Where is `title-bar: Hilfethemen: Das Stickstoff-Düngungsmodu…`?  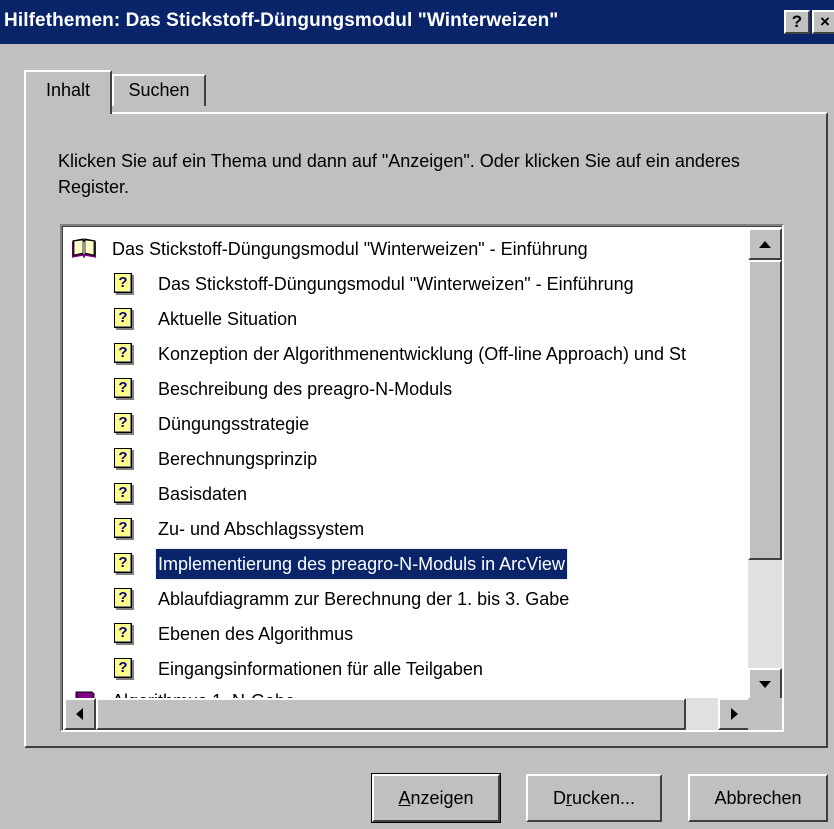
title-bar: Hilfethemen: Das Stickstoff-Düngungsmodu… is located at coordinates (417, 22).